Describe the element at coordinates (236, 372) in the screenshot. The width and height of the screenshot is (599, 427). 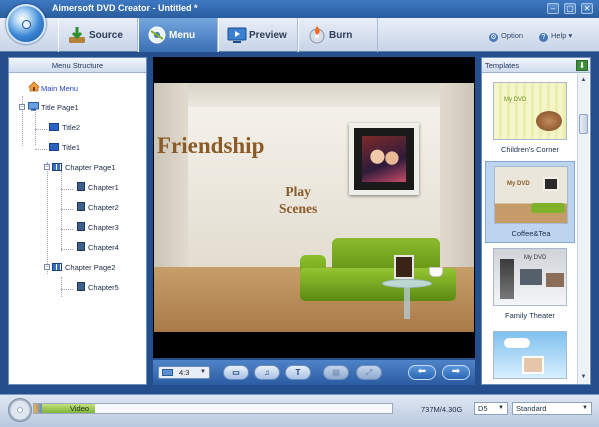
I see `background-button: ▭` at that location.